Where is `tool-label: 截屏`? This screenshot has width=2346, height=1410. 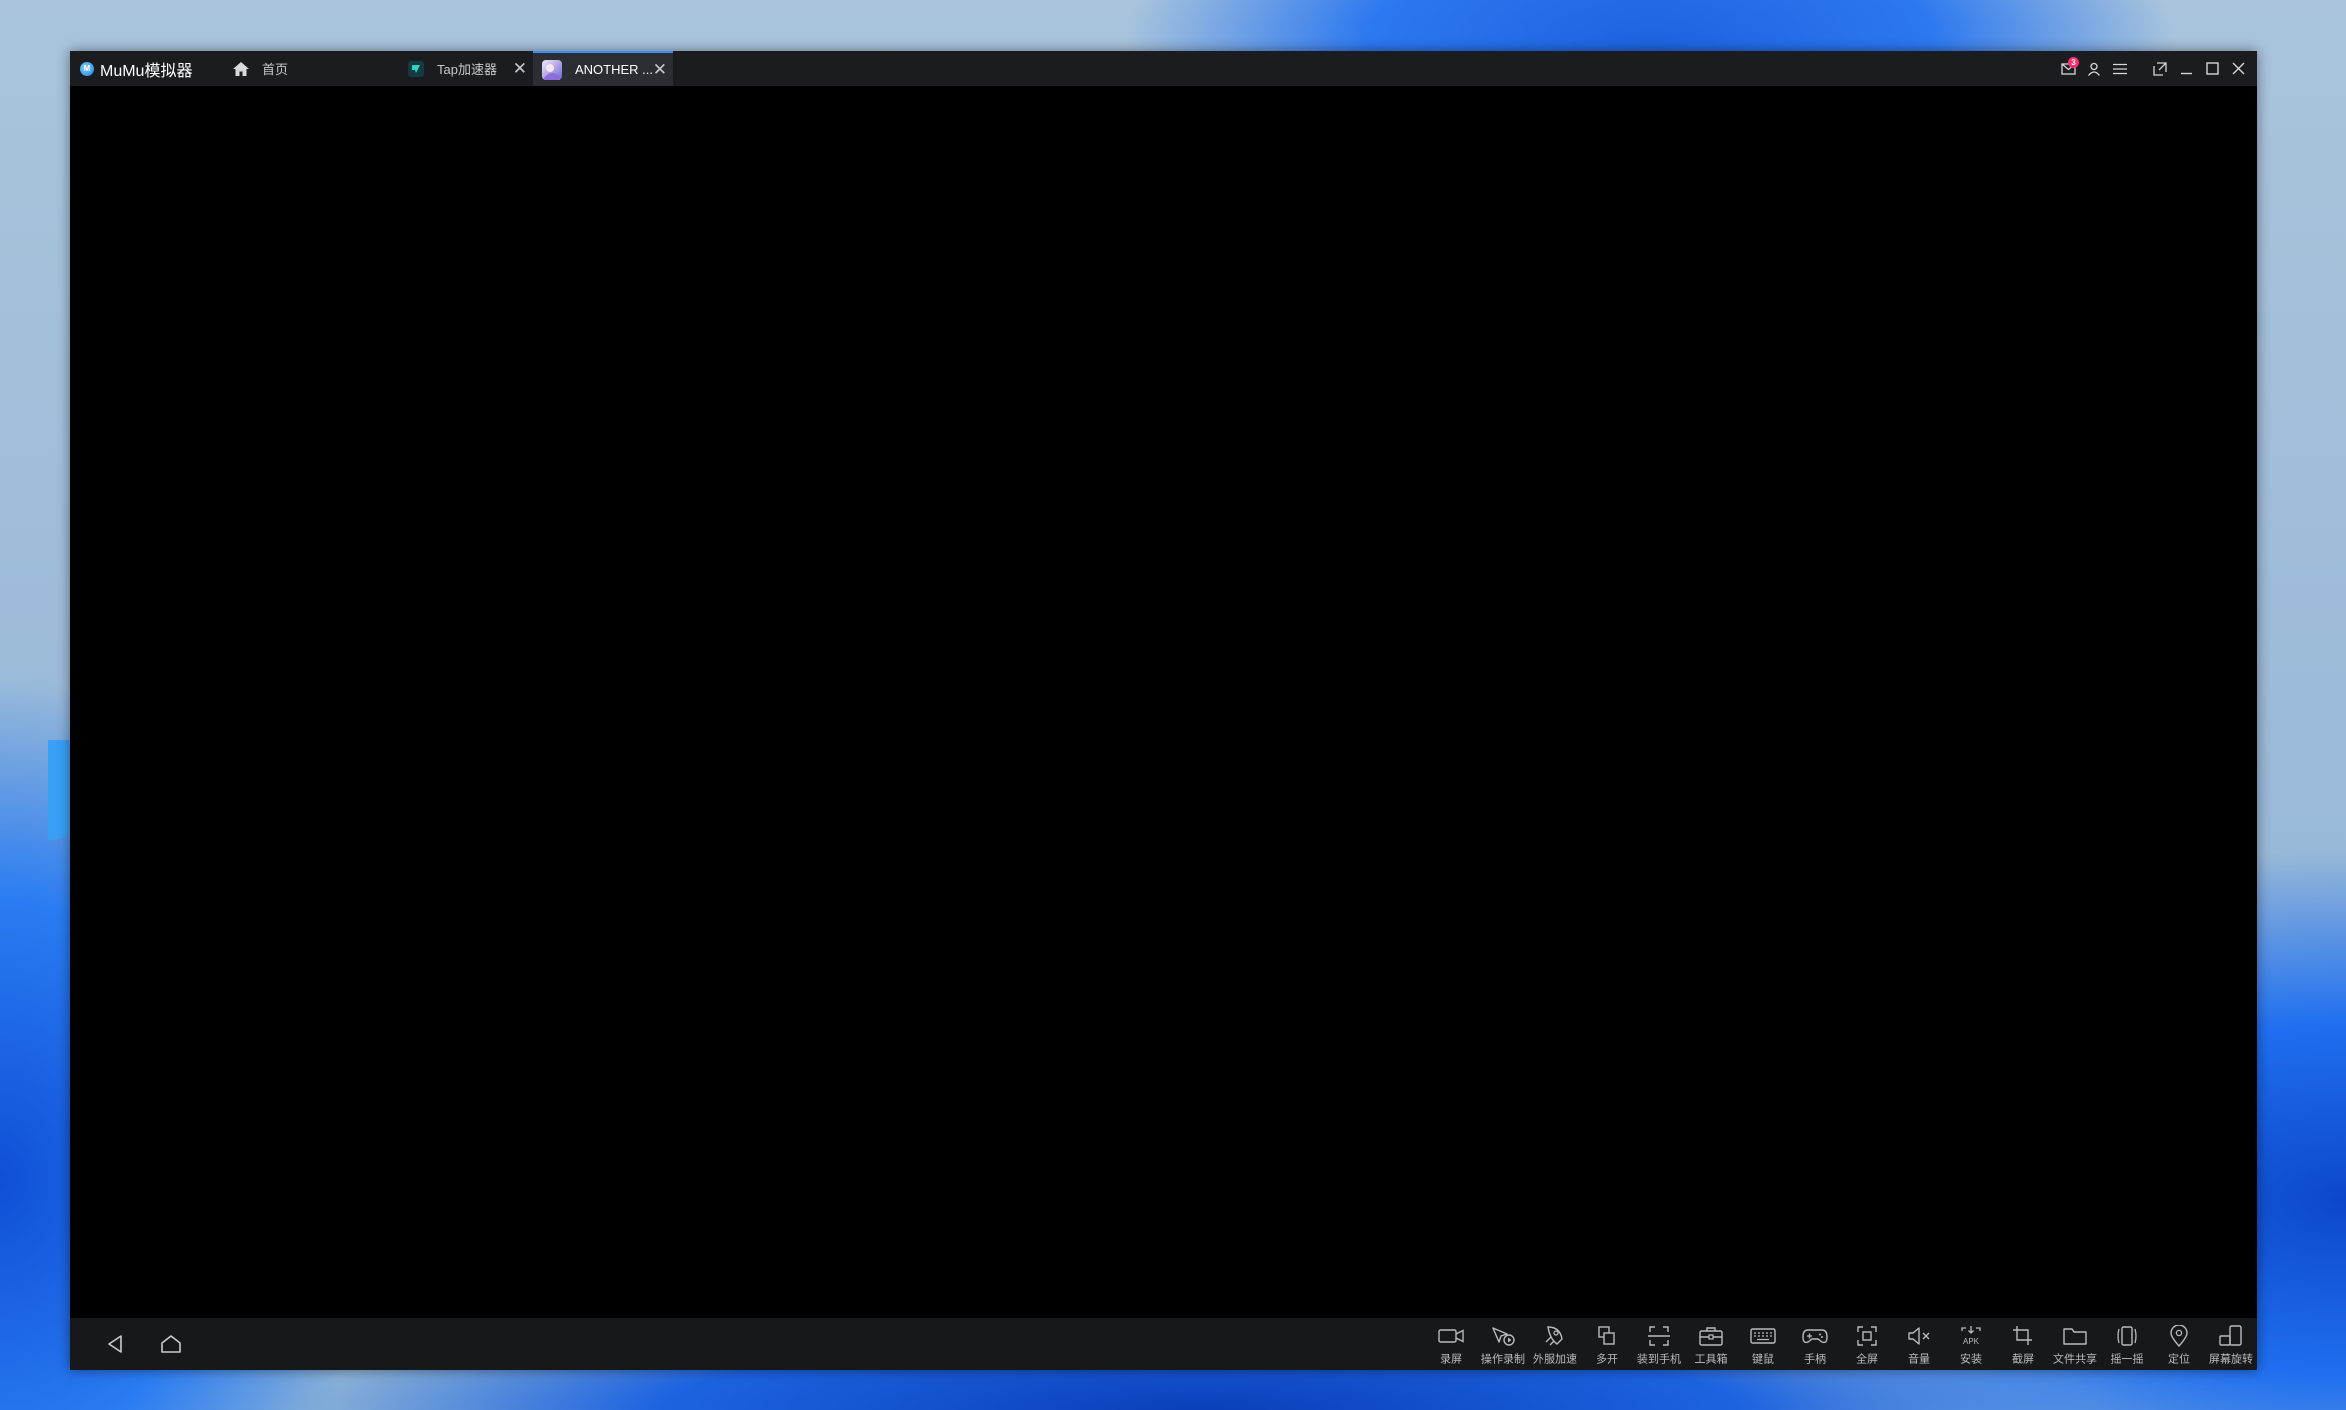
tool-label: 截屏 is located at coordinates (2023, 1359).